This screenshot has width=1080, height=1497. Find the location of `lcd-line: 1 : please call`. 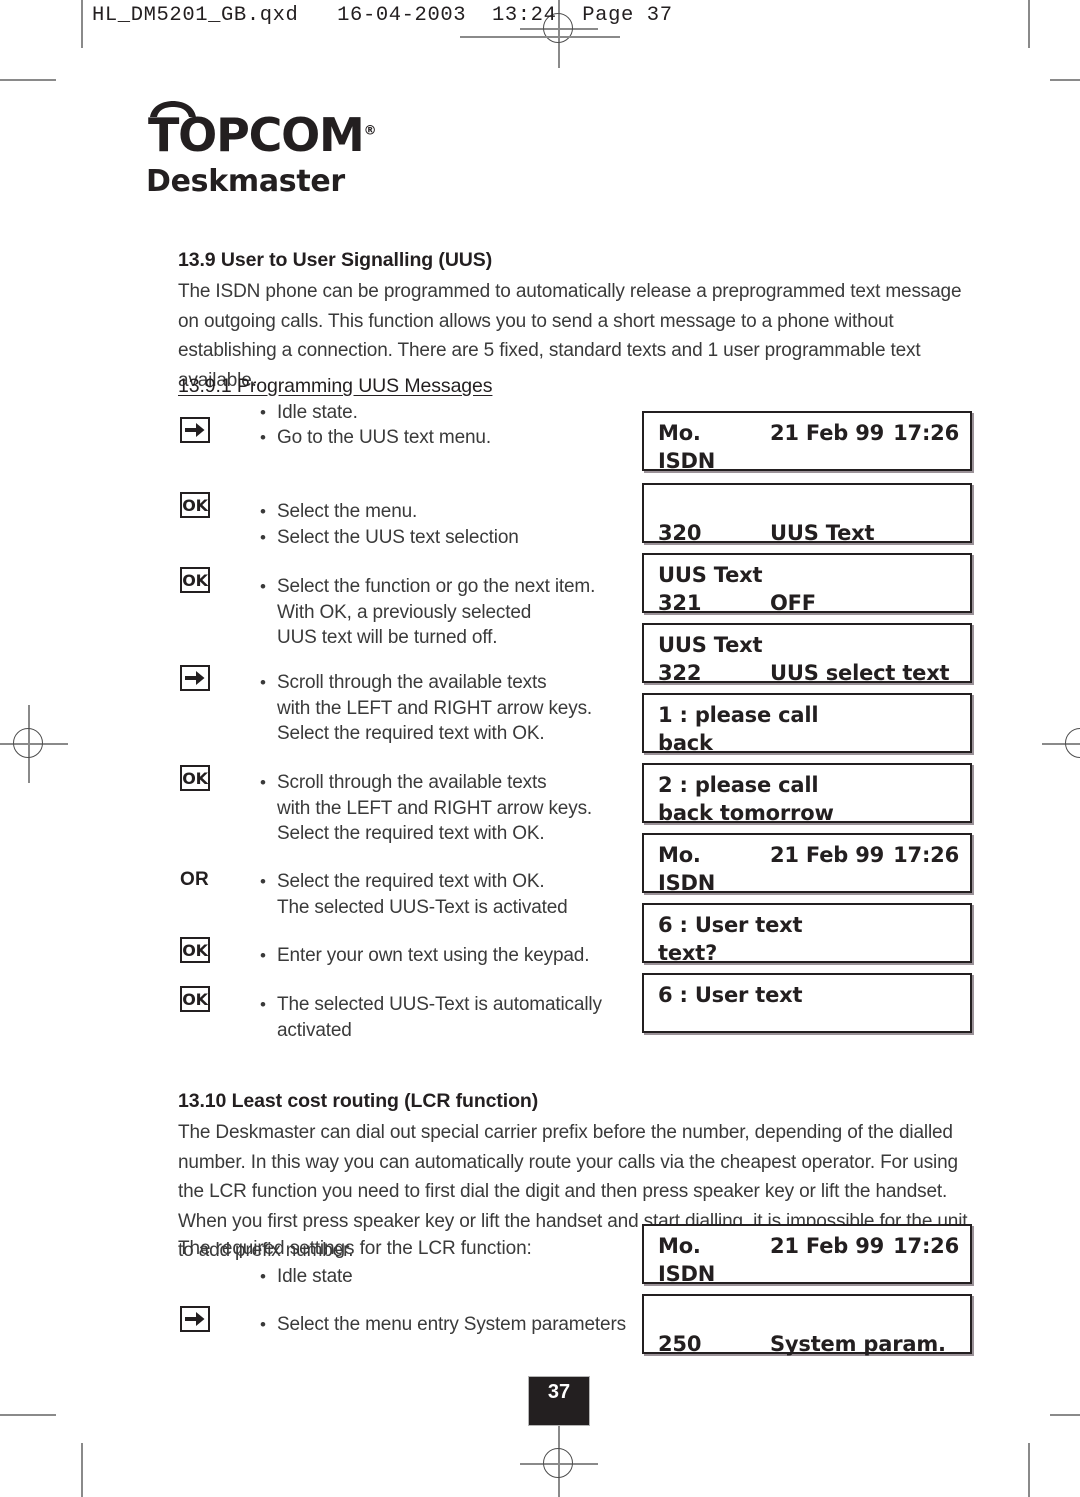

lcd-line: 1 : please call is located at coordinates (808, 715).